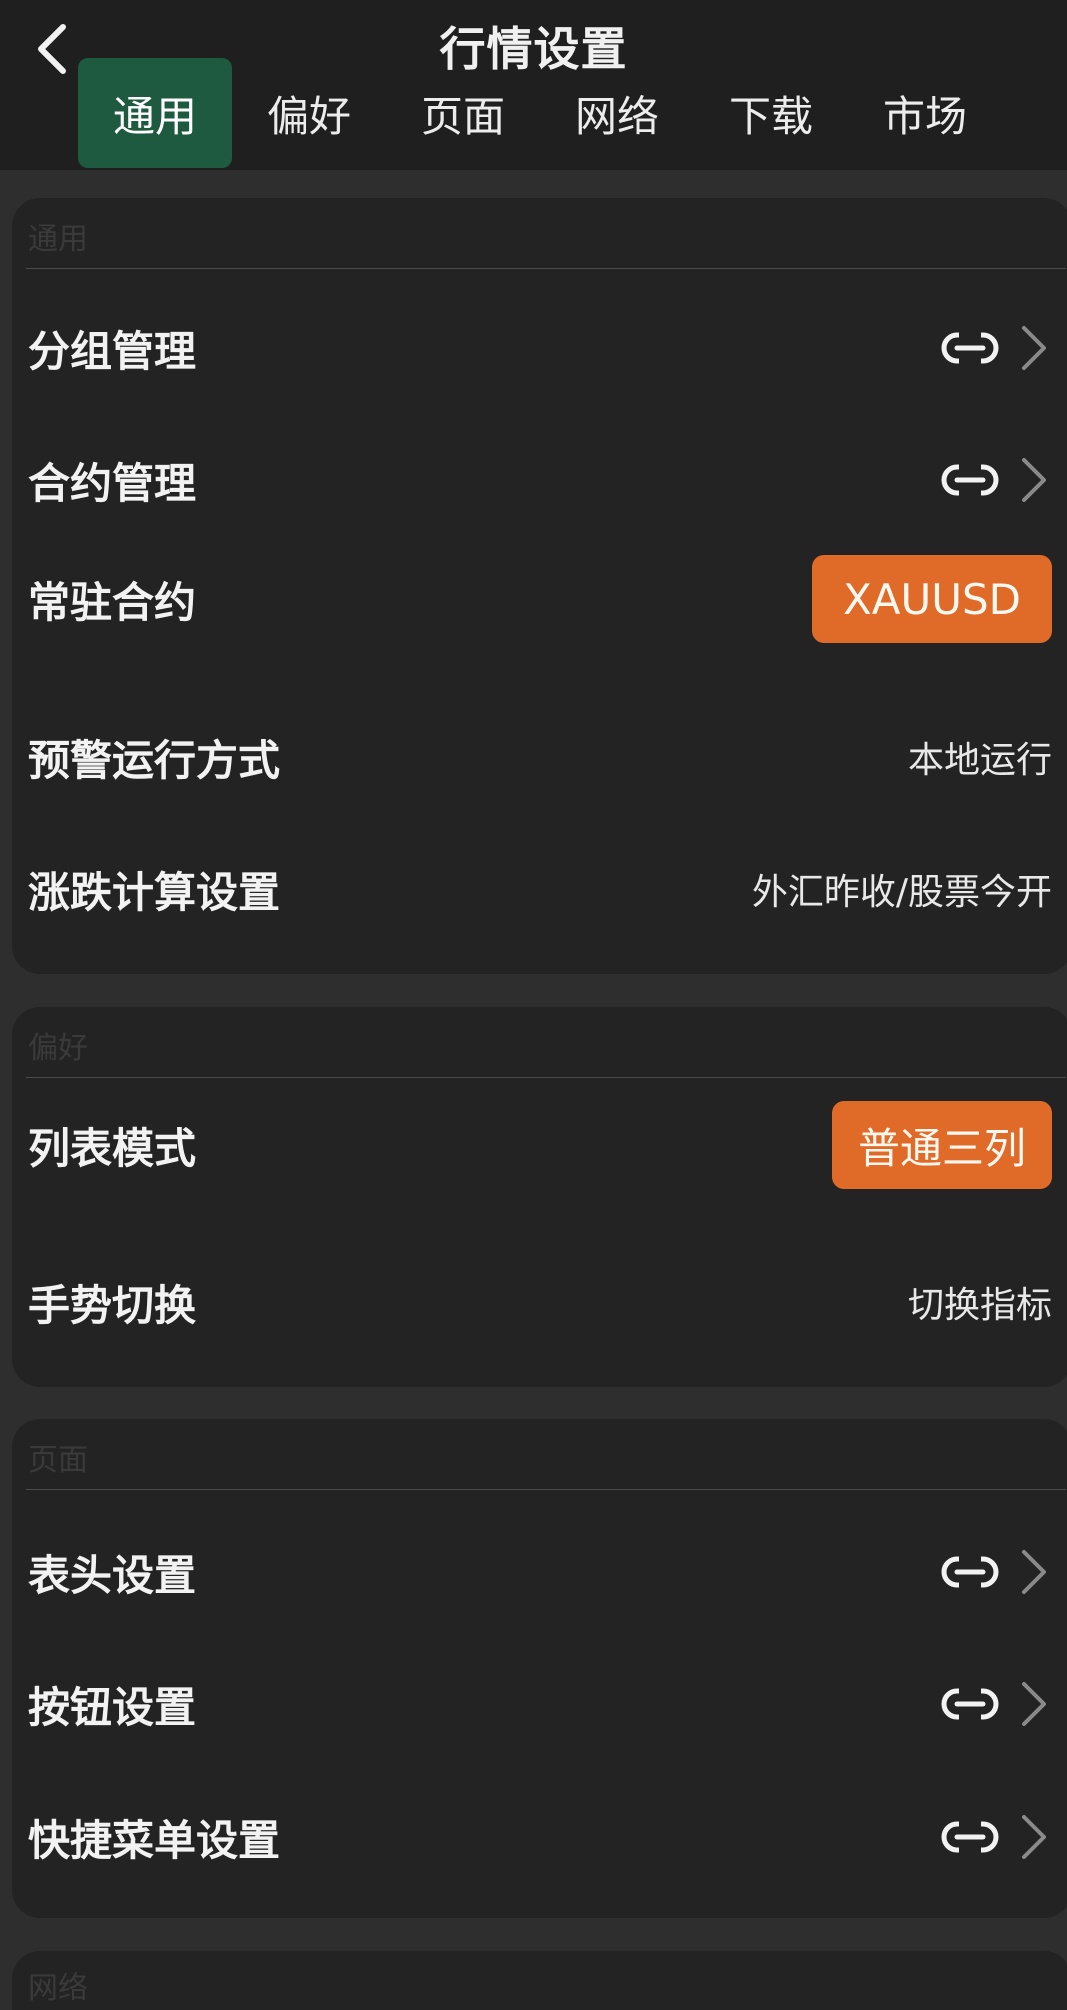 Image resolution: width=1067 pixels, height=2010 pixels. Describe the element at coordinates (532, 1572) in the screenshot. I see `row-header-settings: 表头设置` at that location.